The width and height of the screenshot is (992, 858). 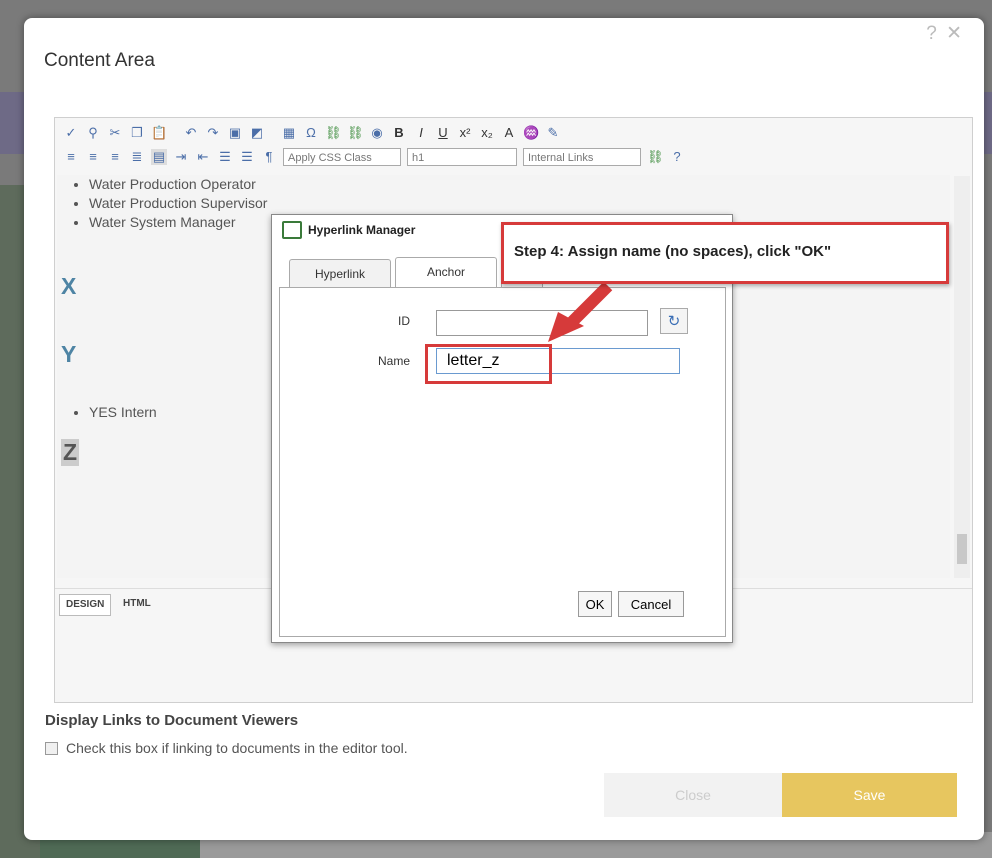 What do you see at coordinates (955, 33) in the screenshot?
I see `close-icon: ✕` at bounding box center [955, 33].